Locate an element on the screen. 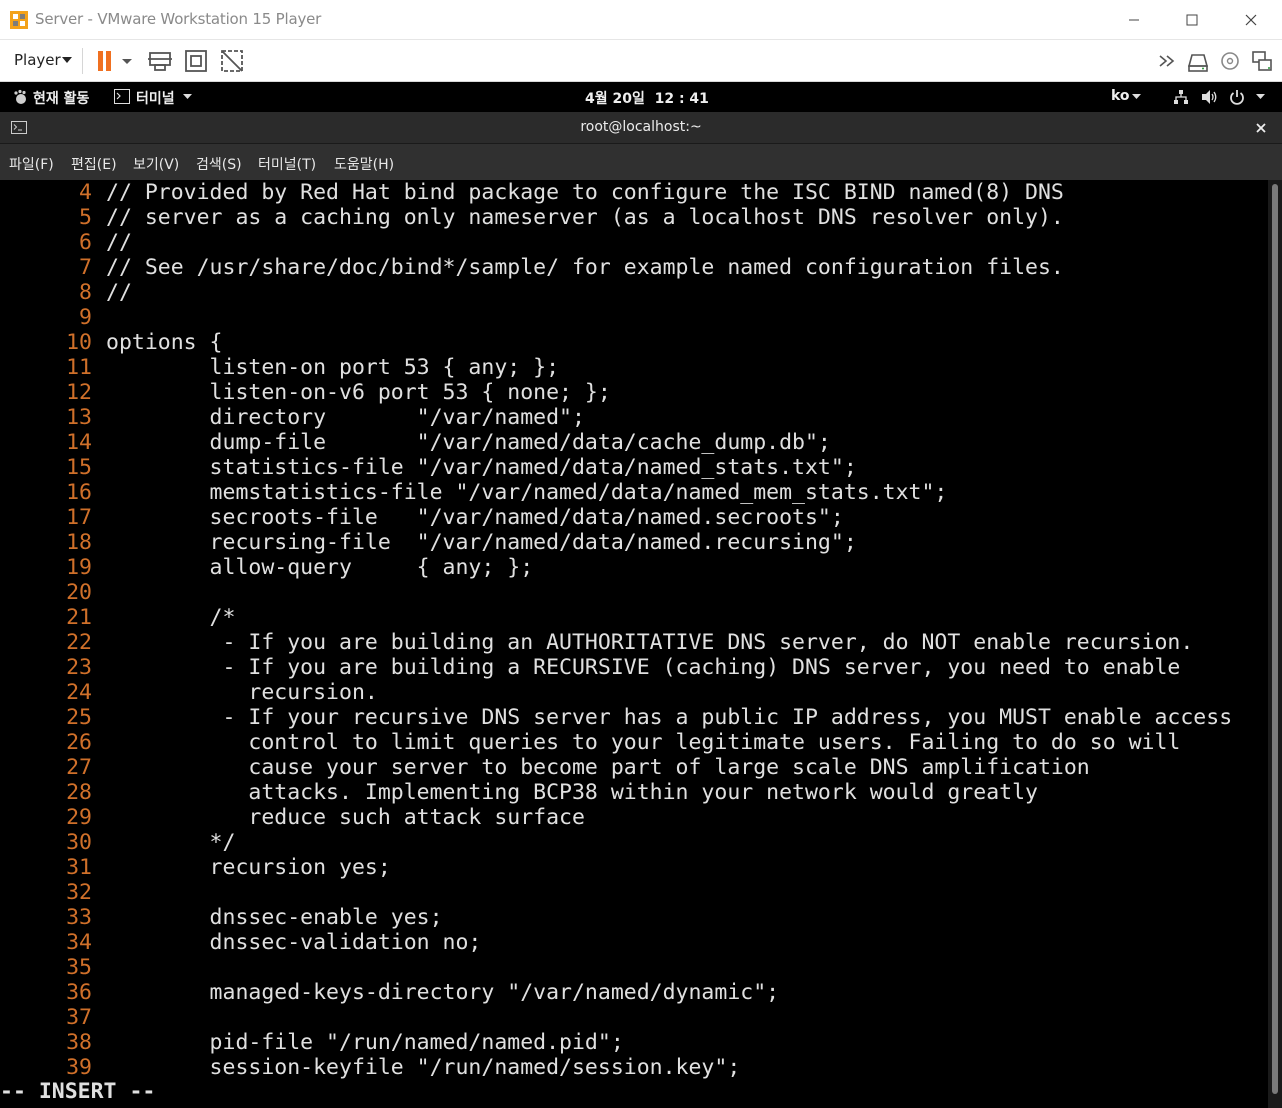 The width and height of the screenshot is (1282, 1108). line-number: 6 is located at coordinates (85, 242).